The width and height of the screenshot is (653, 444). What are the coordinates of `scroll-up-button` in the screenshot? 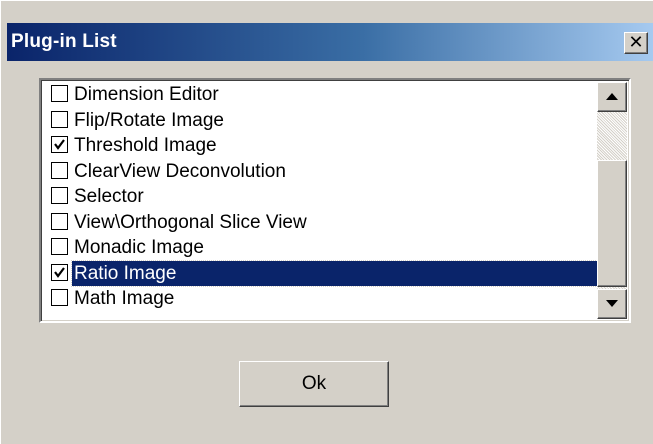 It's located at (612, 97).